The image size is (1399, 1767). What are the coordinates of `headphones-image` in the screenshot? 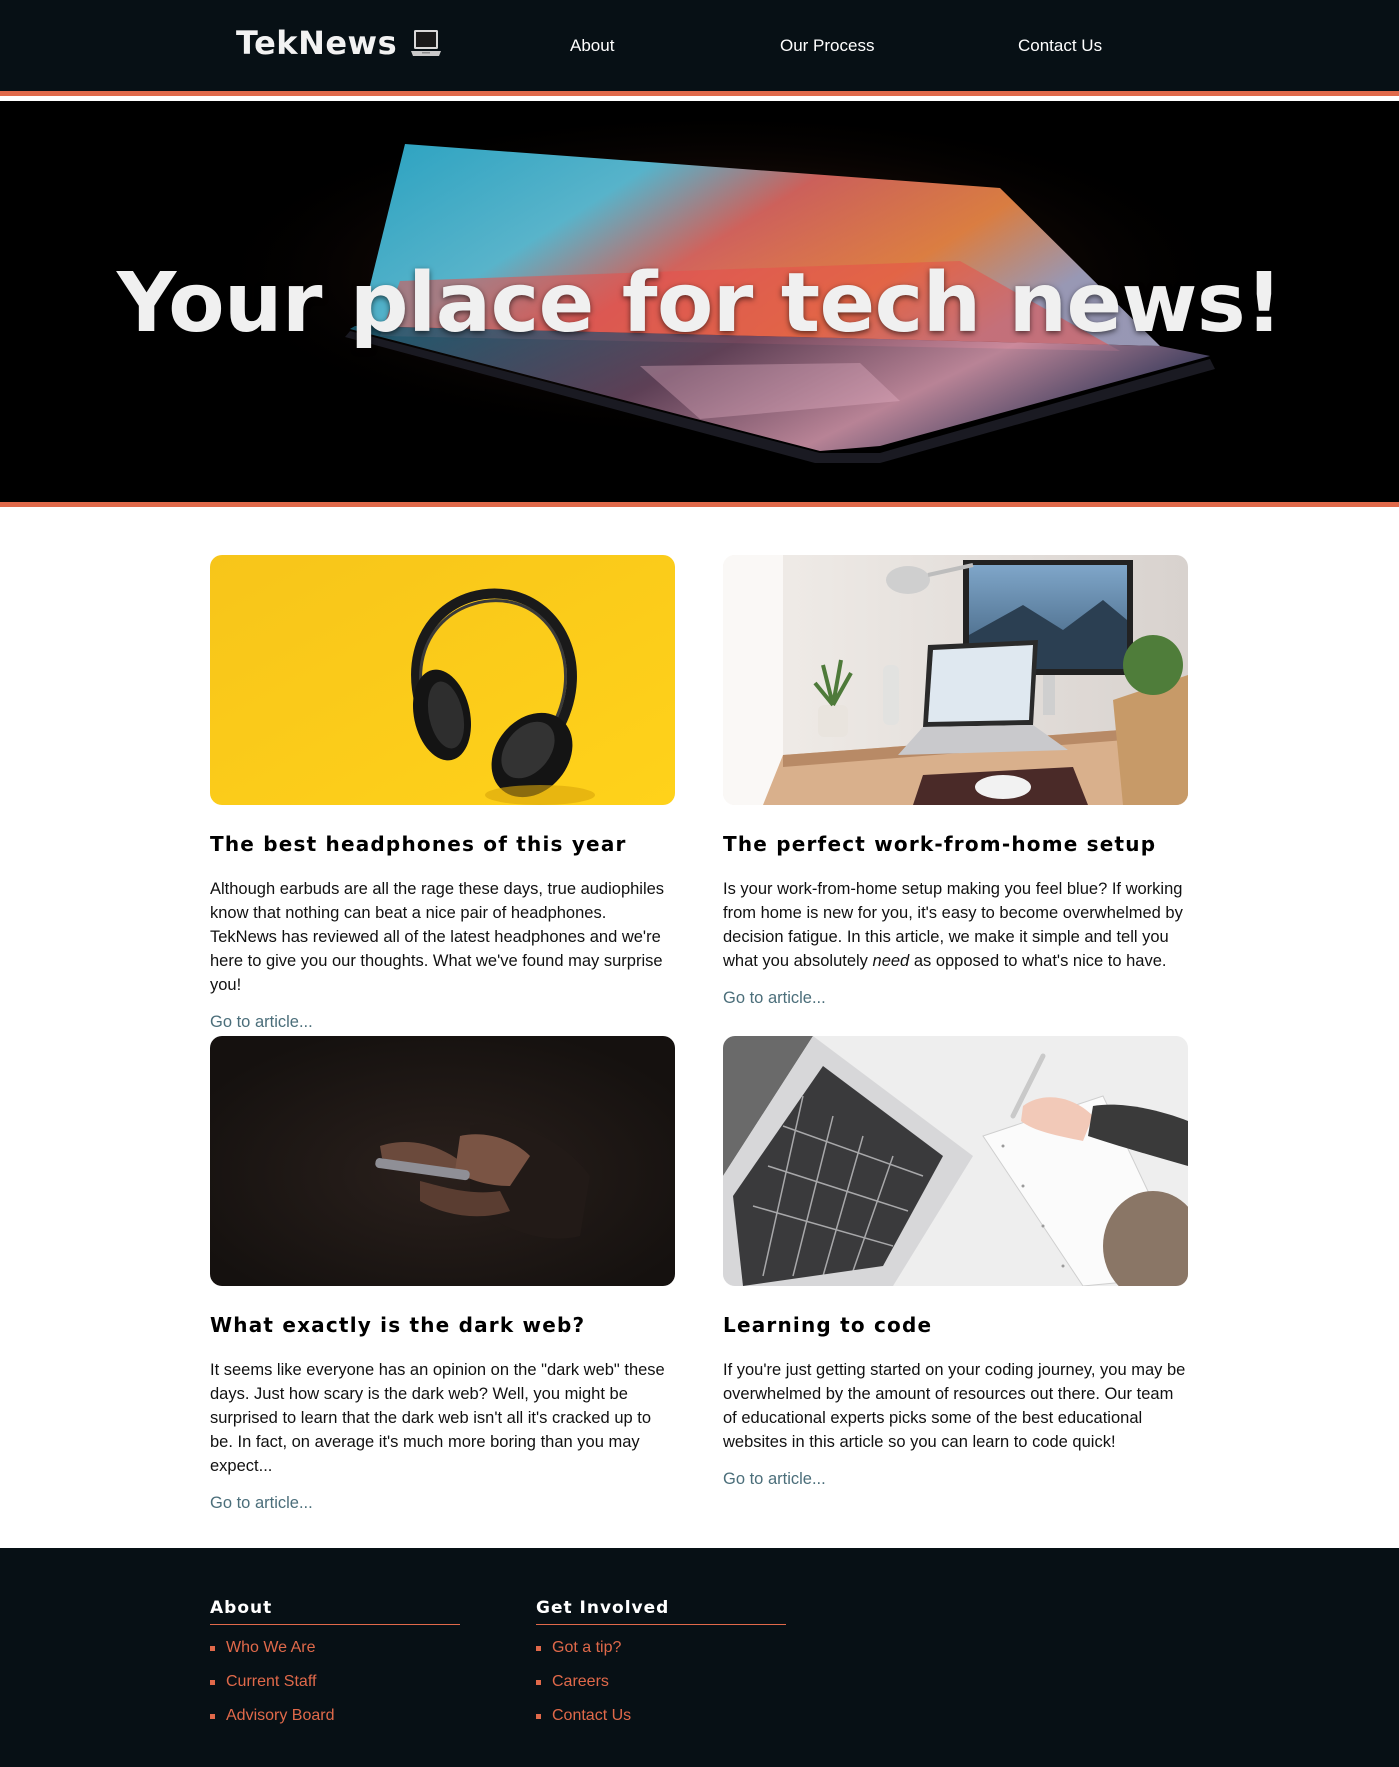 It's located at (442, 680).